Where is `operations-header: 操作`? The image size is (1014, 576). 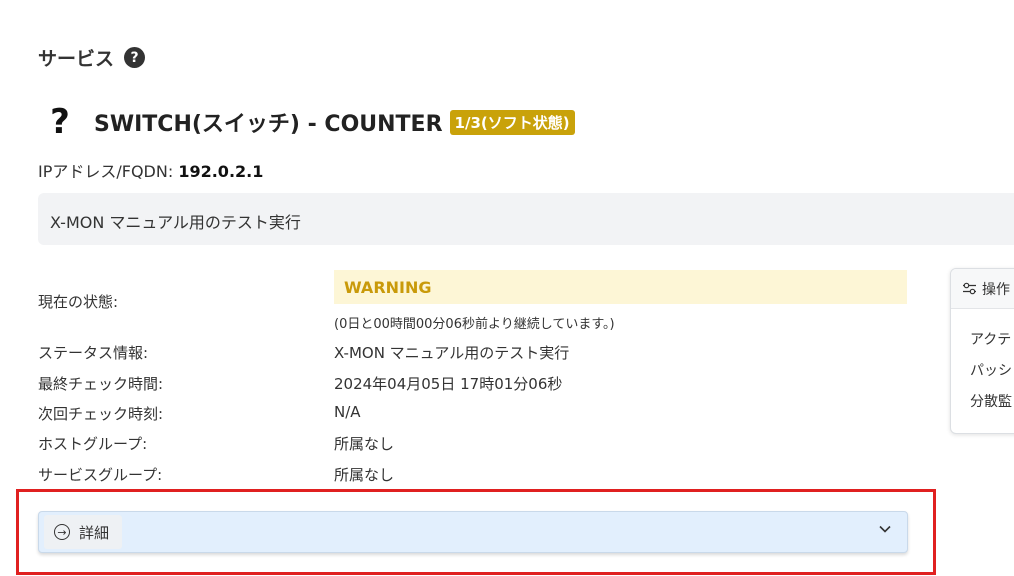
operations-header: 操作 is located at coordinates (982, 289).